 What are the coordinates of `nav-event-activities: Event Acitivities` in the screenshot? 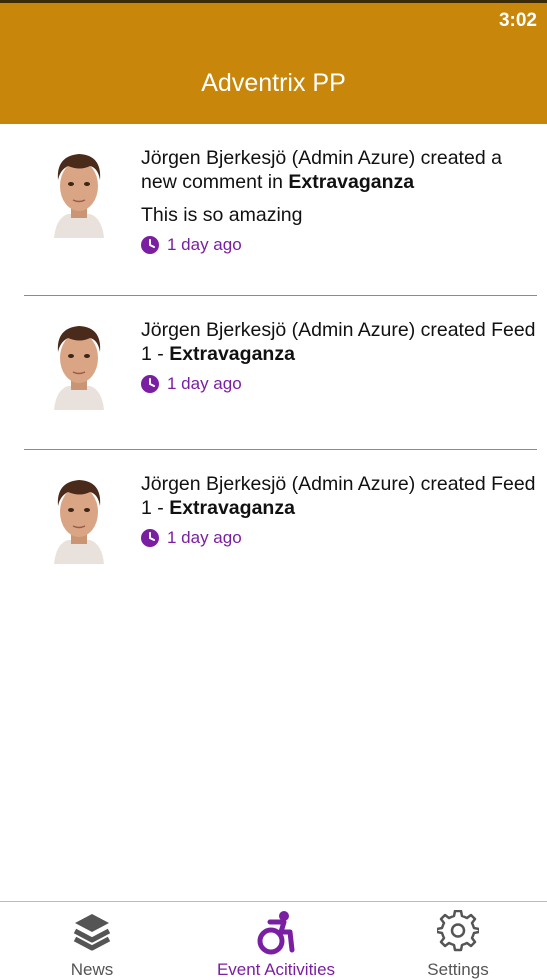 It's located at (276, 940).